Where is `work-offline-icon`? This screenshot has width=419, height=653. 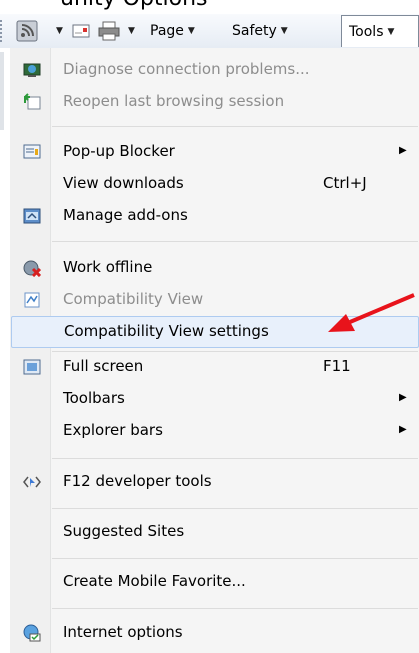 work-offline-icon is located at coordinates (32, 268).